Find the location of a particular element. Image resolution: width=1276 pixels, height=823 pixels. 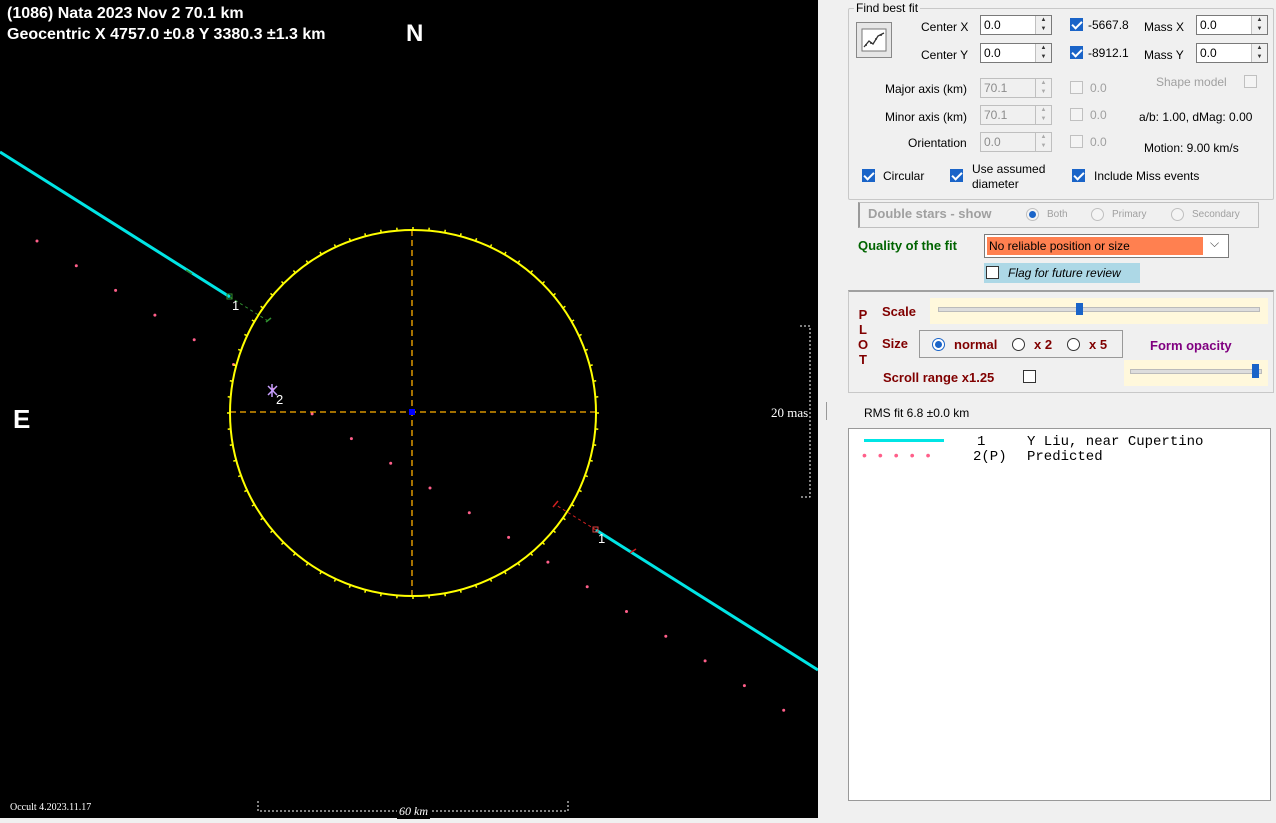

quality-selected-value: No reliable position or size is located at coordinates (1095, 246).